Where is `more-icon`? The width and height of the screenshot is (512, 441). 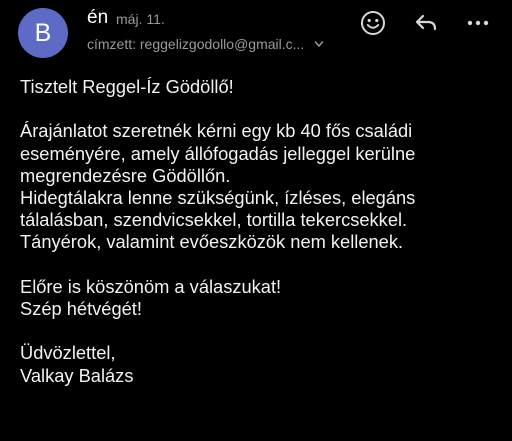
more-icon is located at coordinates (478, 23).